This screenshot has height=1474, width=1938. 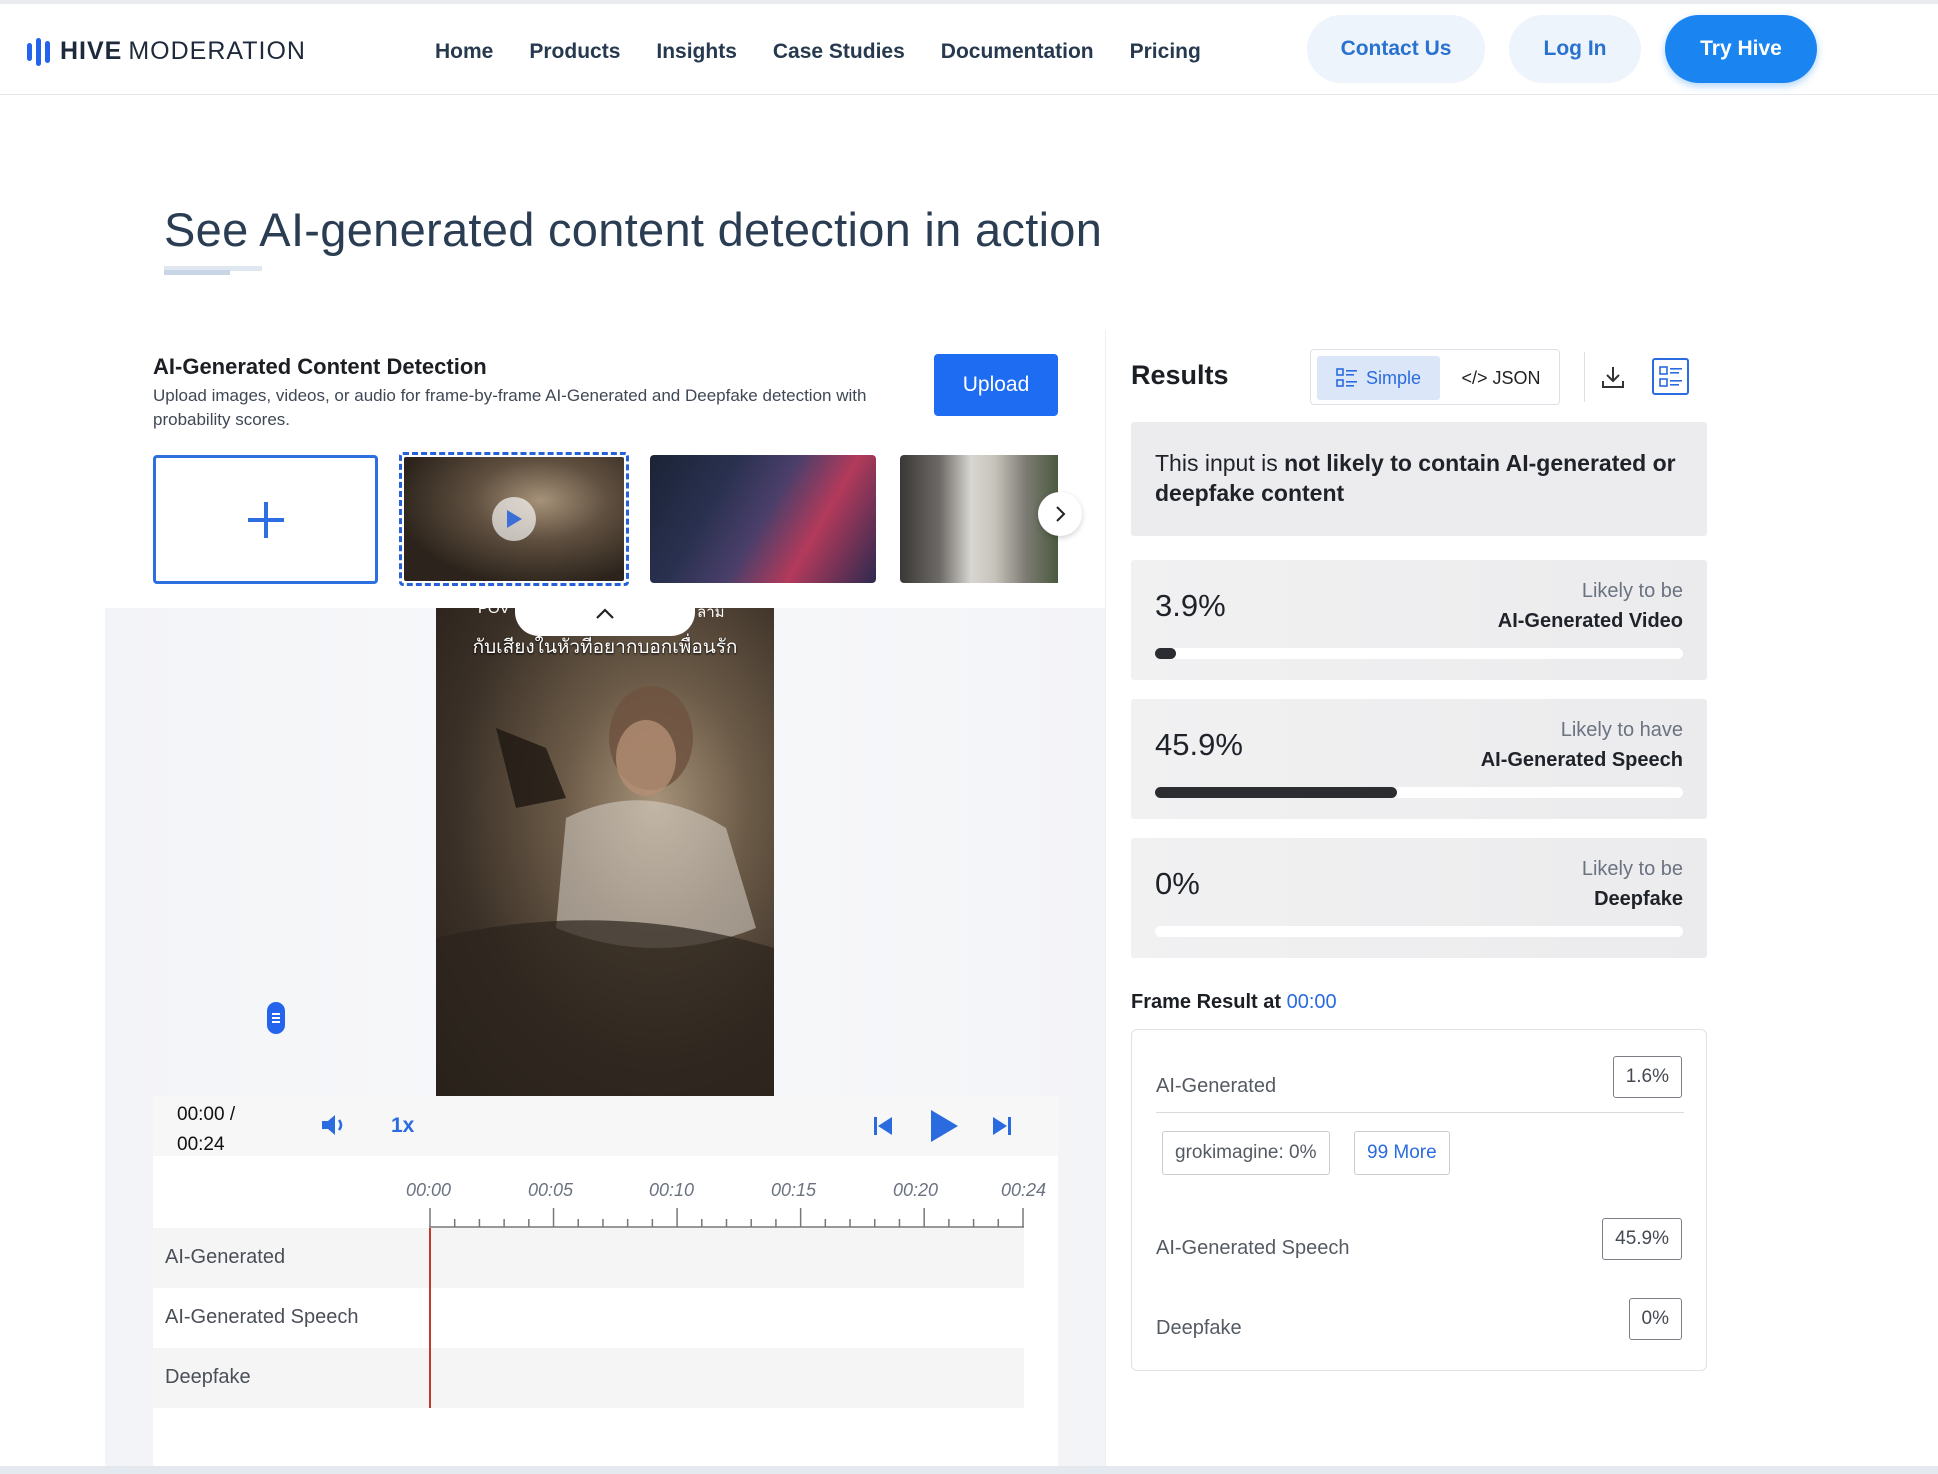 What do you see at coordinates (1105, 902) in the screenshot?
I see `panel-divider` at bounding box center [1105, 902].